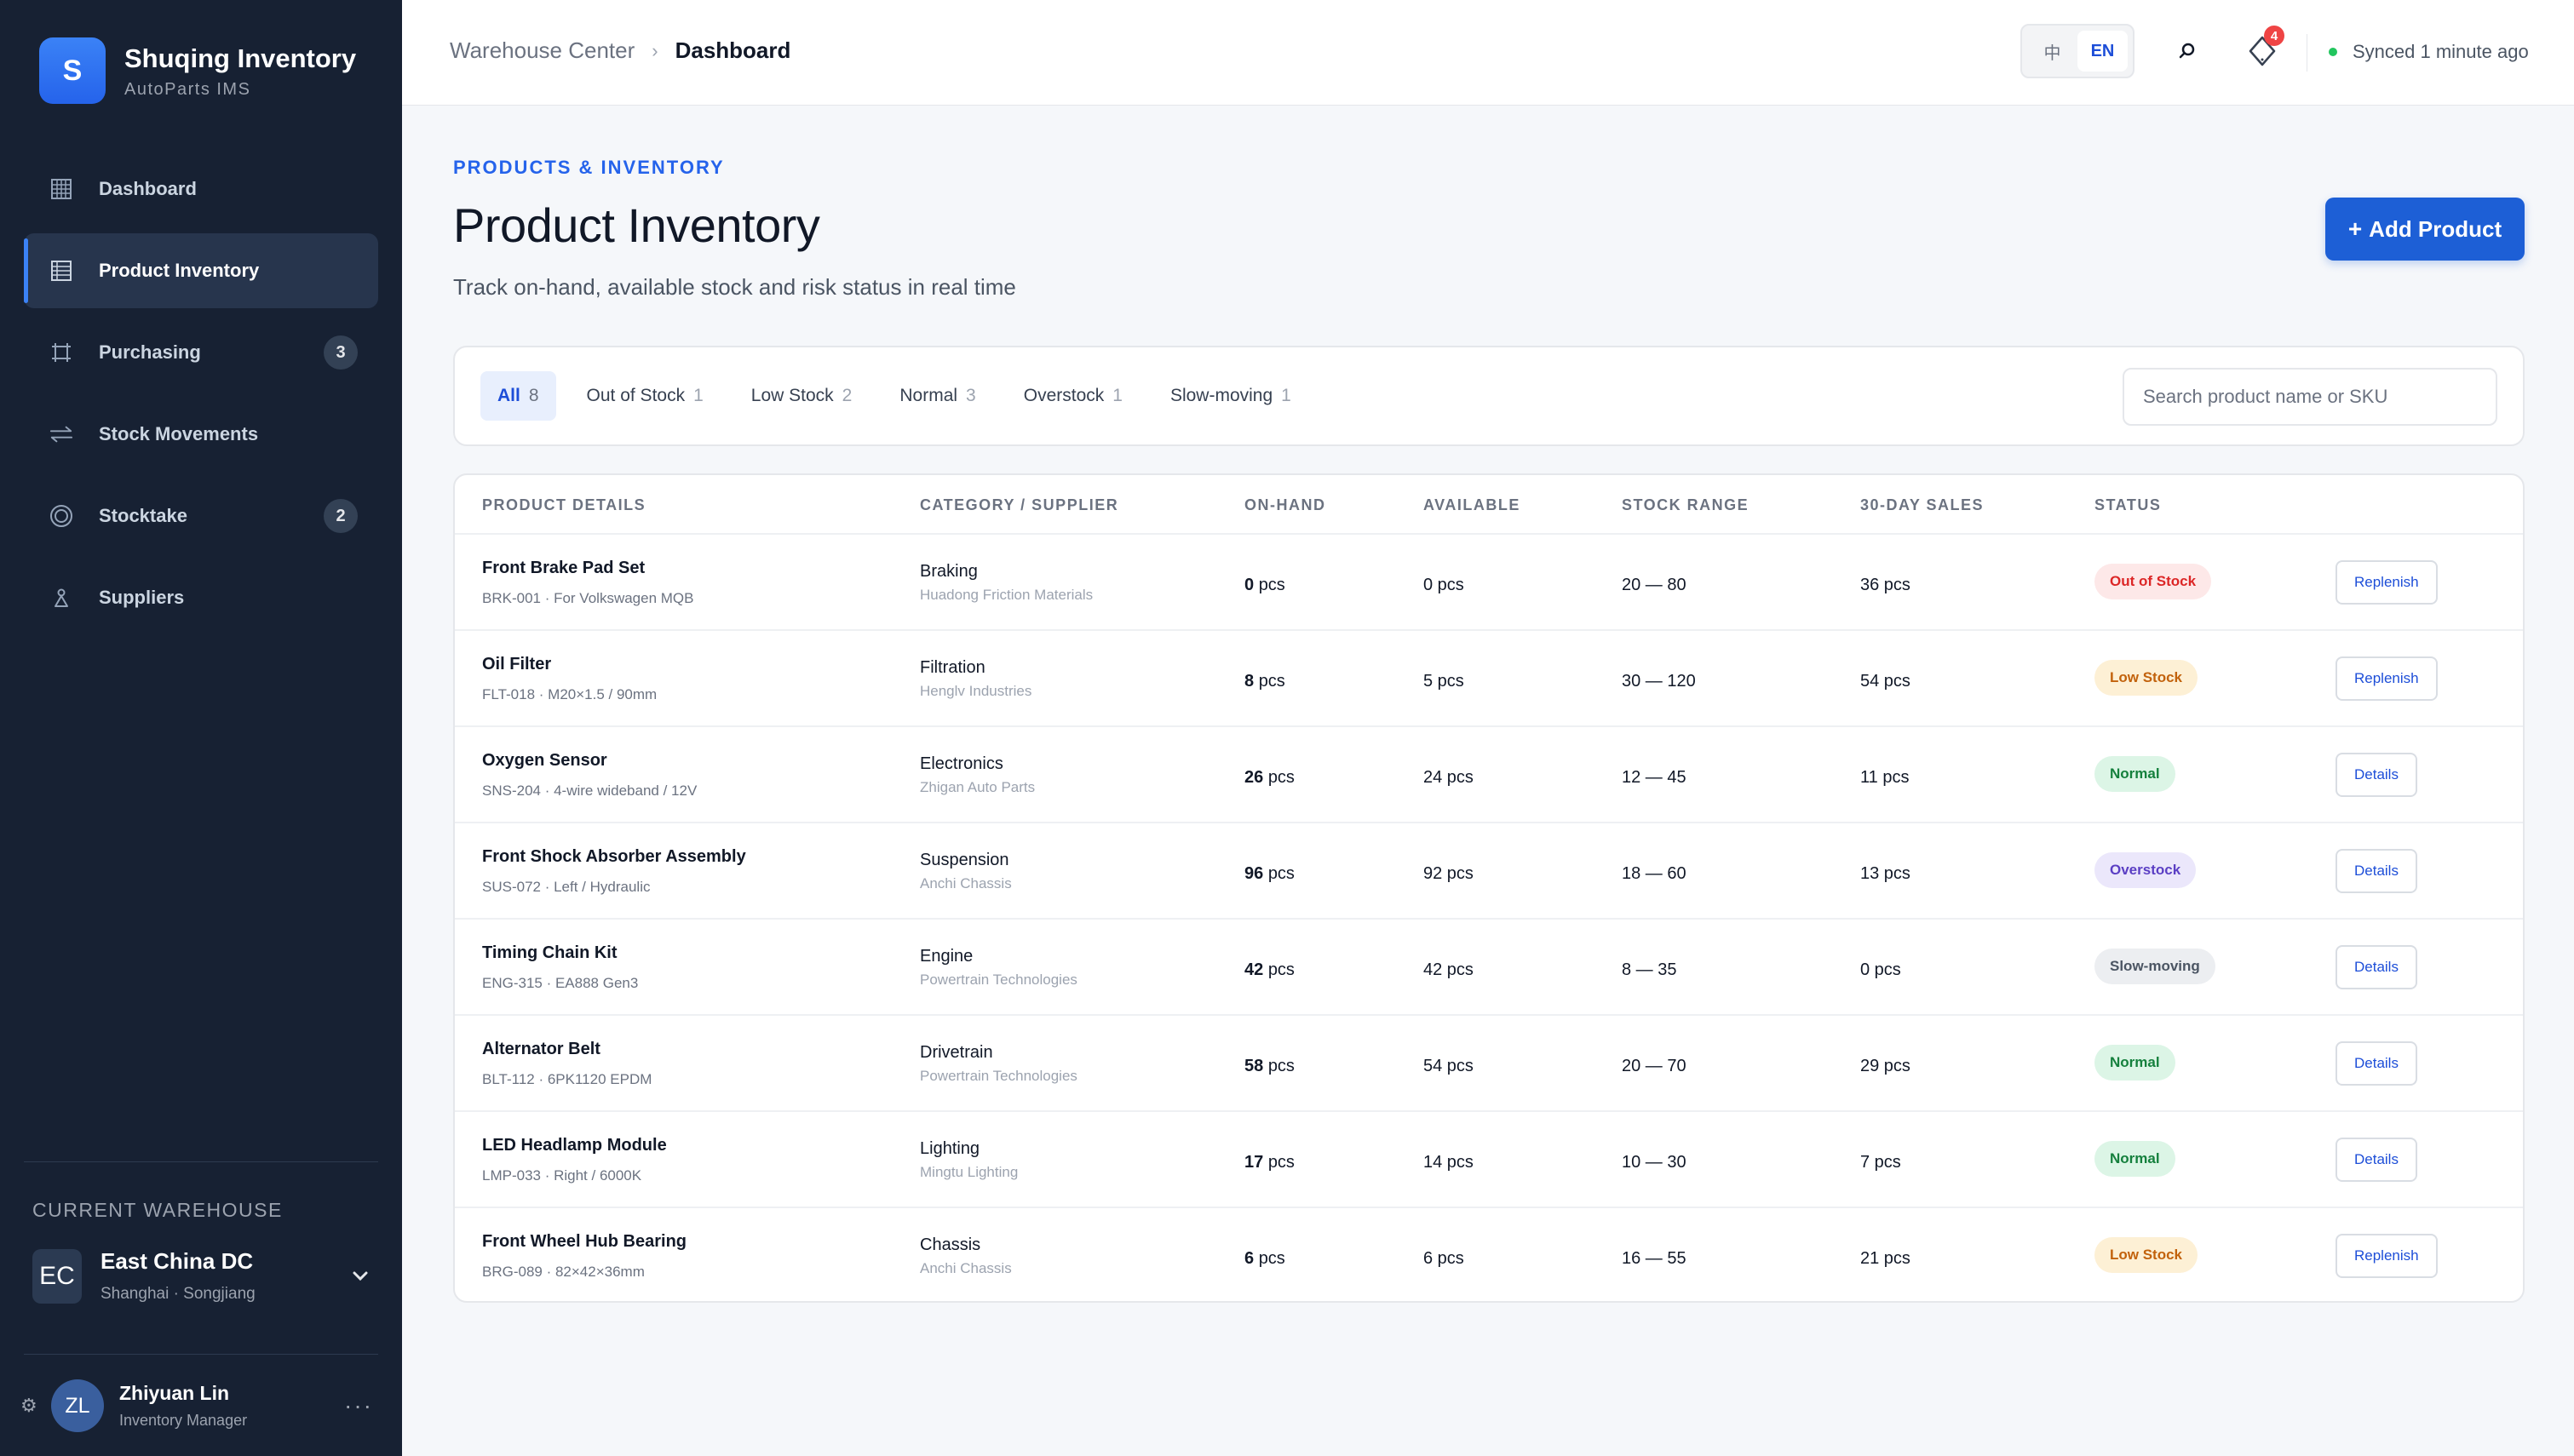 This screenshot has height=1456, width=2574. Describe the element at coordinates (2146, 1255) in the screenshot. I see `status-badge: Low Stock` at that location.